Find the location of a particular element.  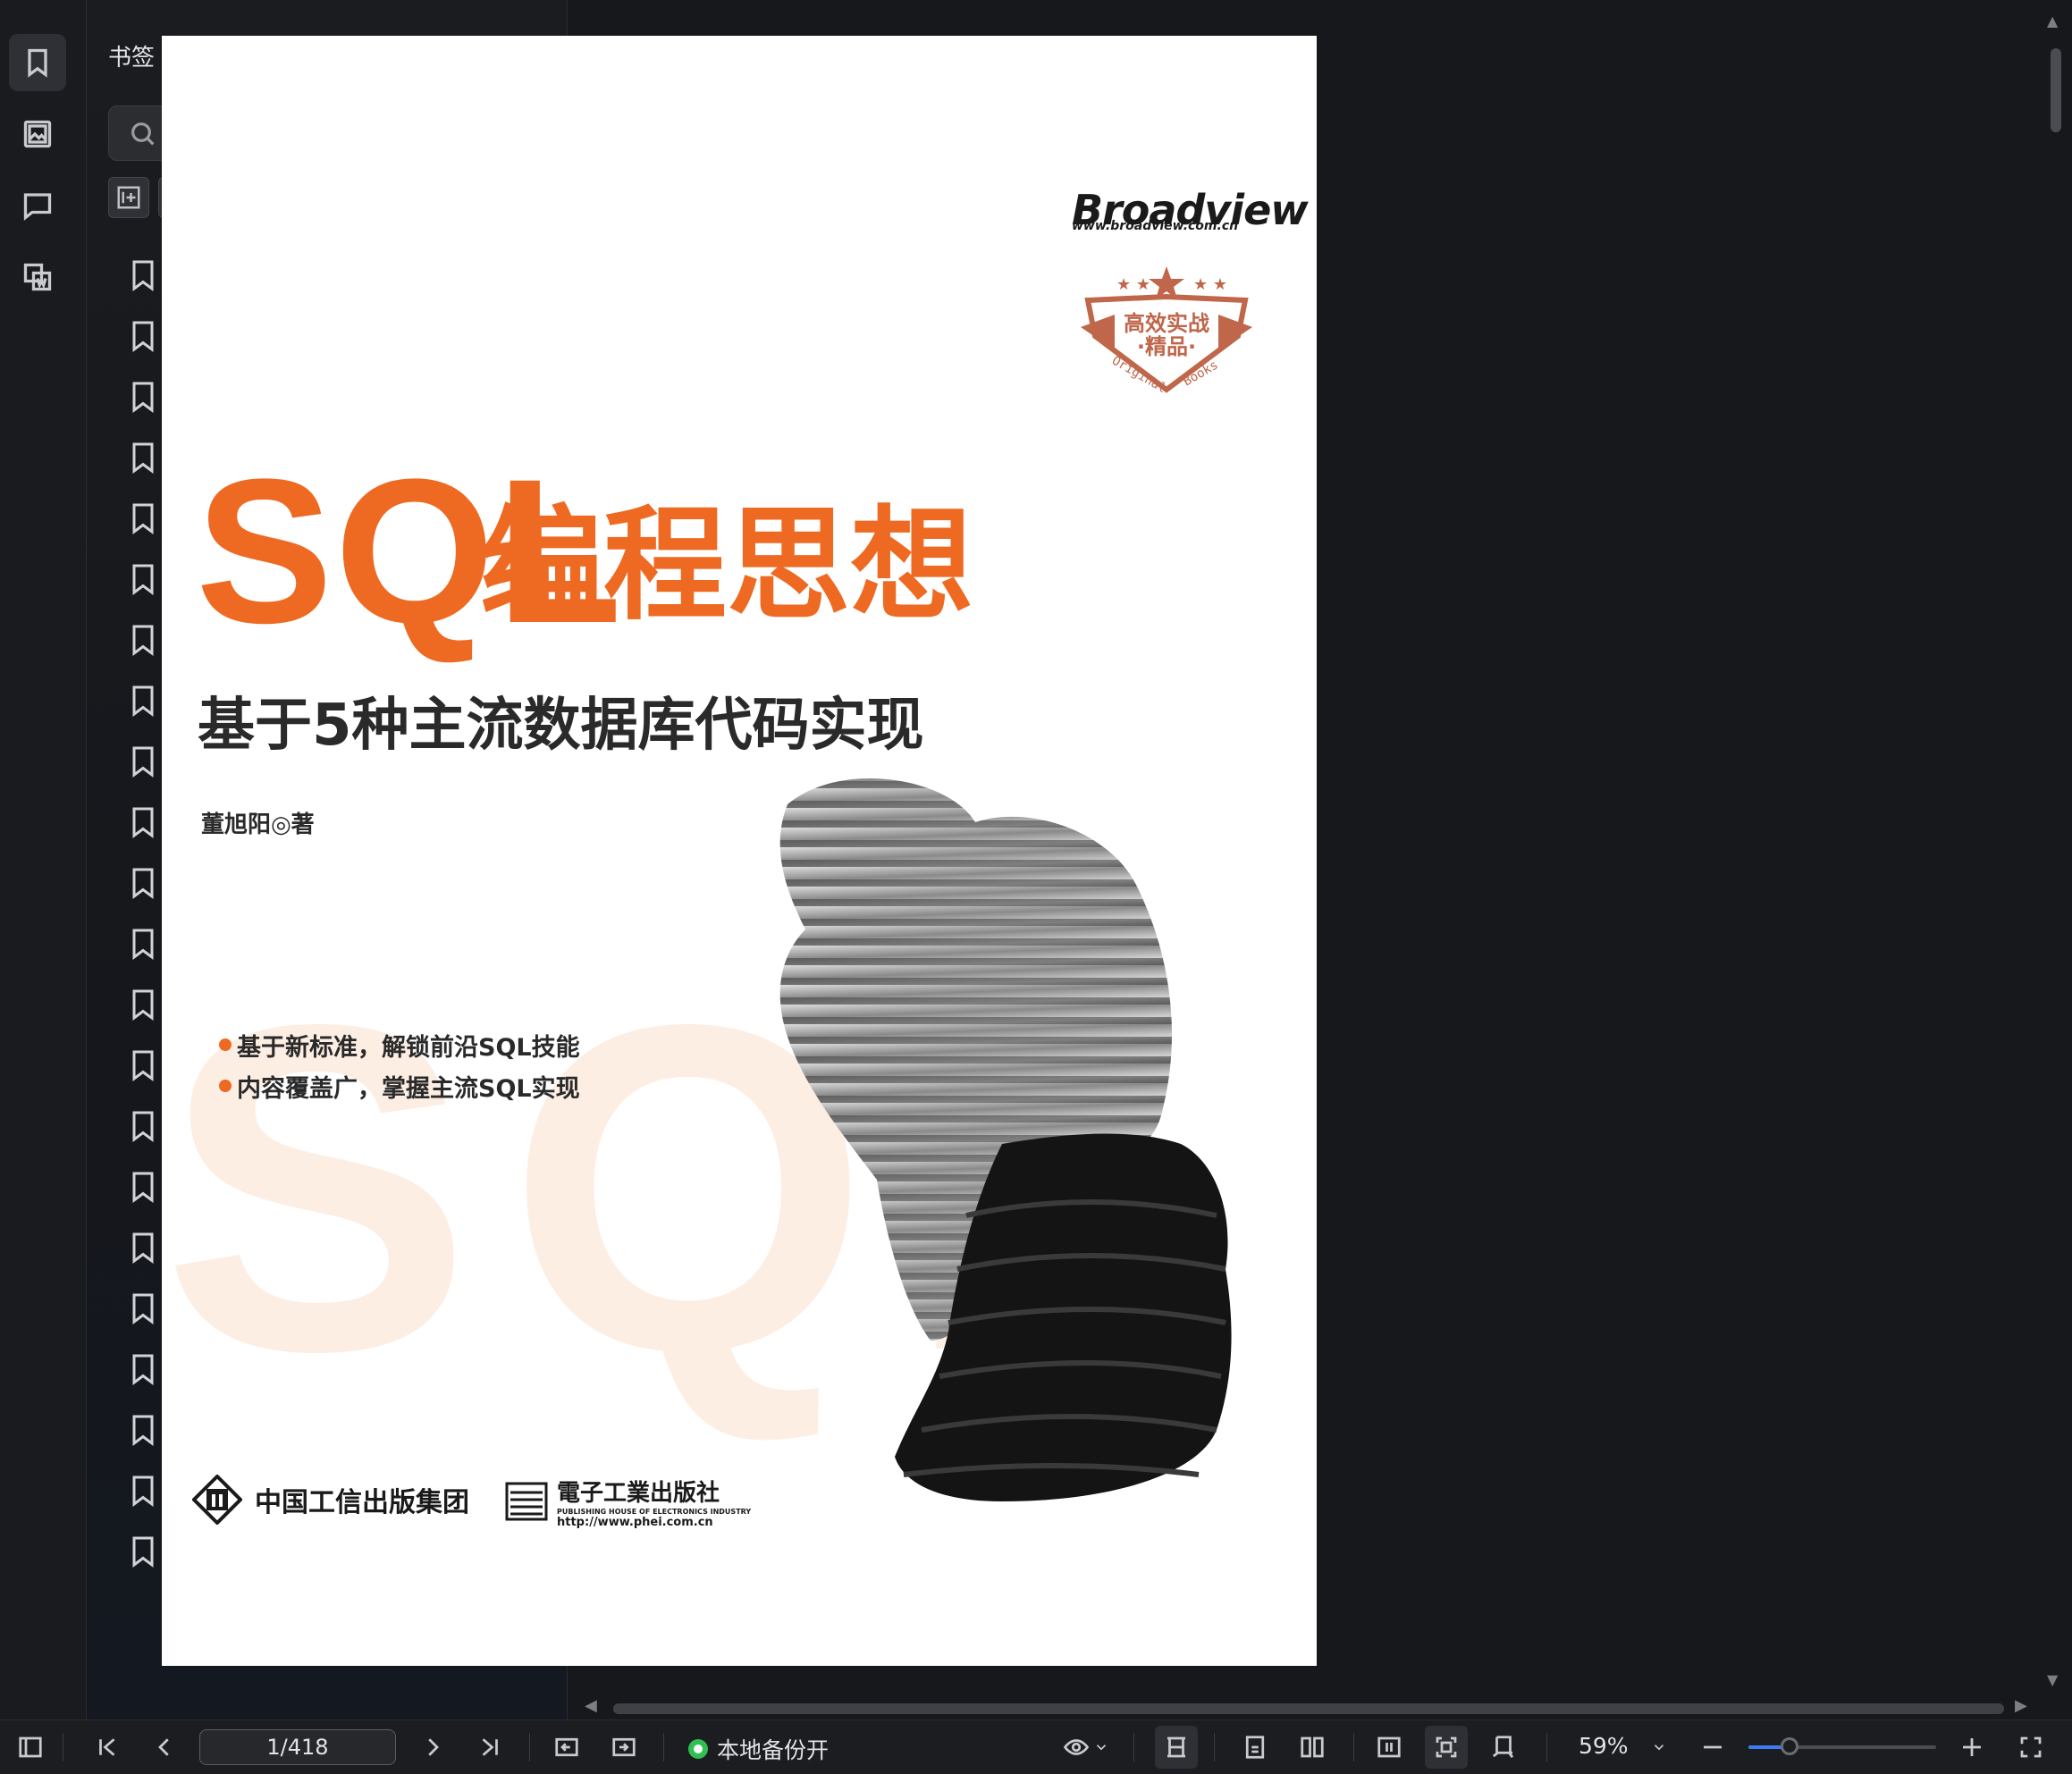

fit-page-button is located at coordinates (1446, 1748).